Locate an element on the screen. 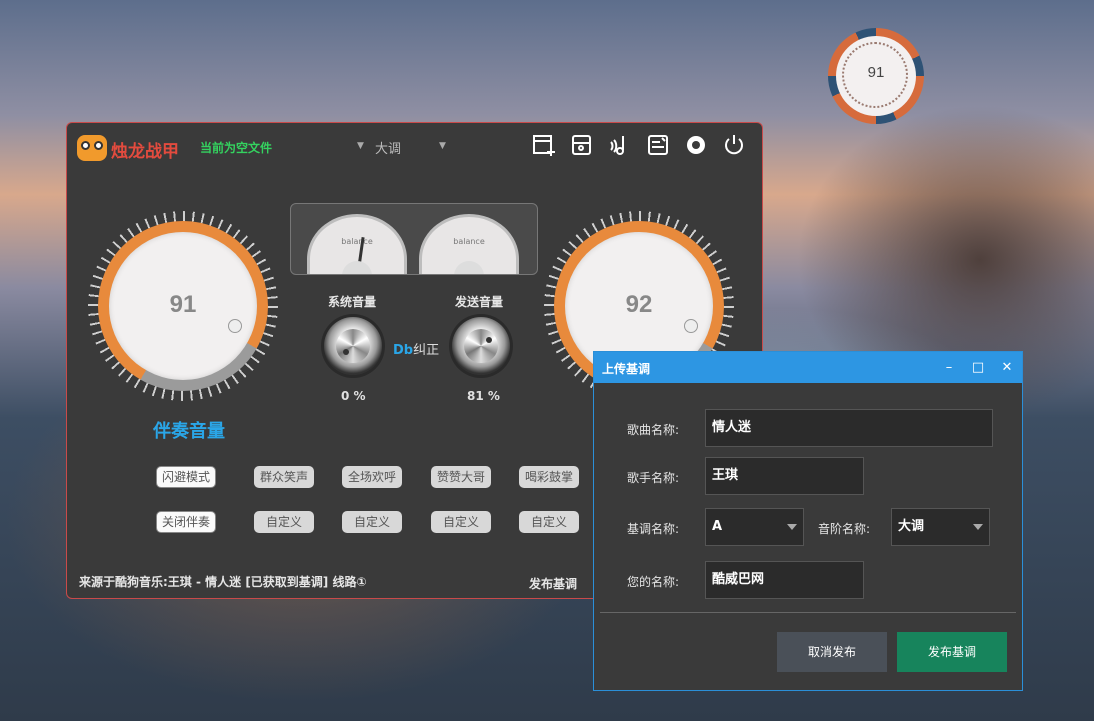 The height and width of the screenshot is (721, 1094). system-volume-knob is located at coordinates (353, 346).